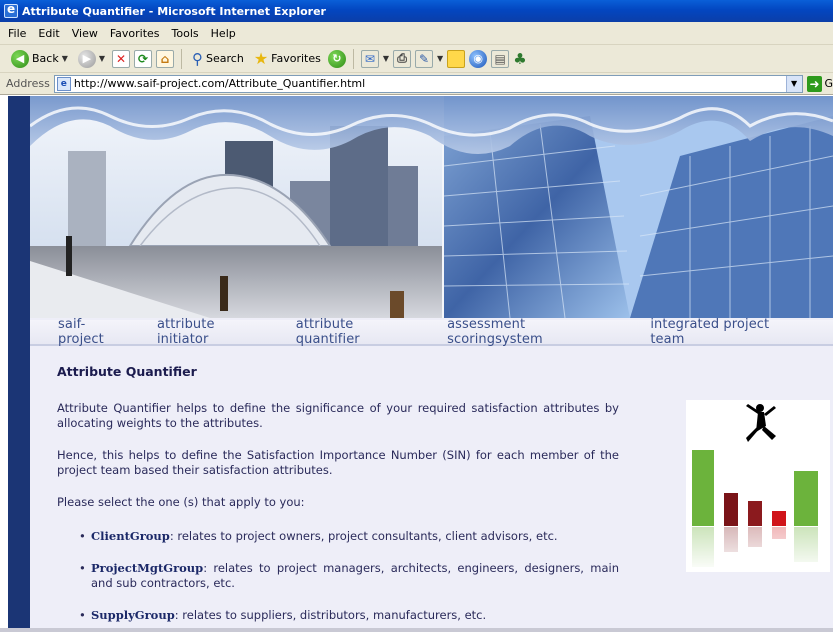 The width and height of the screenshot is (833, 632). Describe the element at coordinates (135, 33) in the screenshot. I see `menu-favorites: Favorites` at that location.